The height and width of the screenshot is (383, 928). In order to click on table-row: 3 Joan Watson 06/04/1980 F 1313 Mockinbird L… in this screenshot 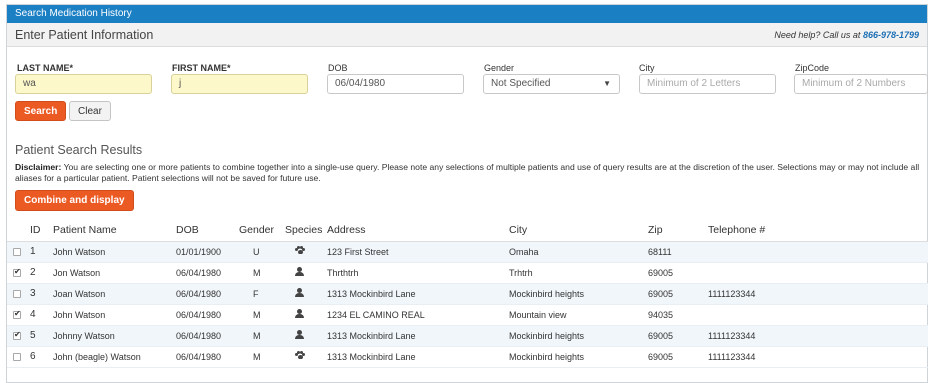, I will do `click(467, 294)`.